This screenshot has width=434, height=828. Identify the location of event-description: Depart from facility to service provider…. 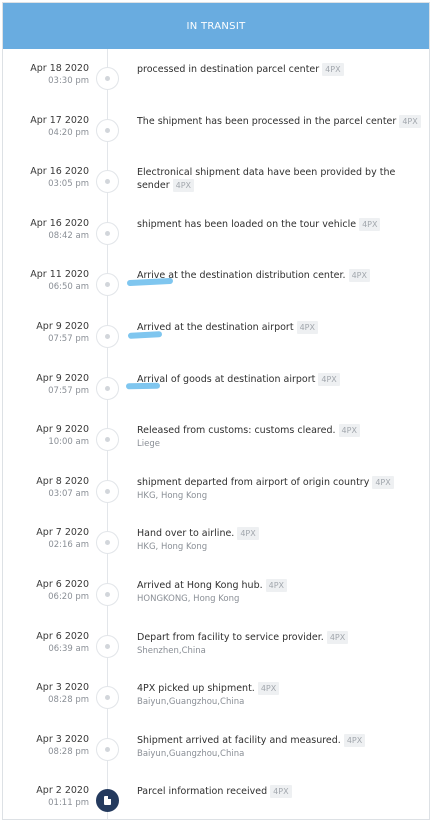
(230, 637).